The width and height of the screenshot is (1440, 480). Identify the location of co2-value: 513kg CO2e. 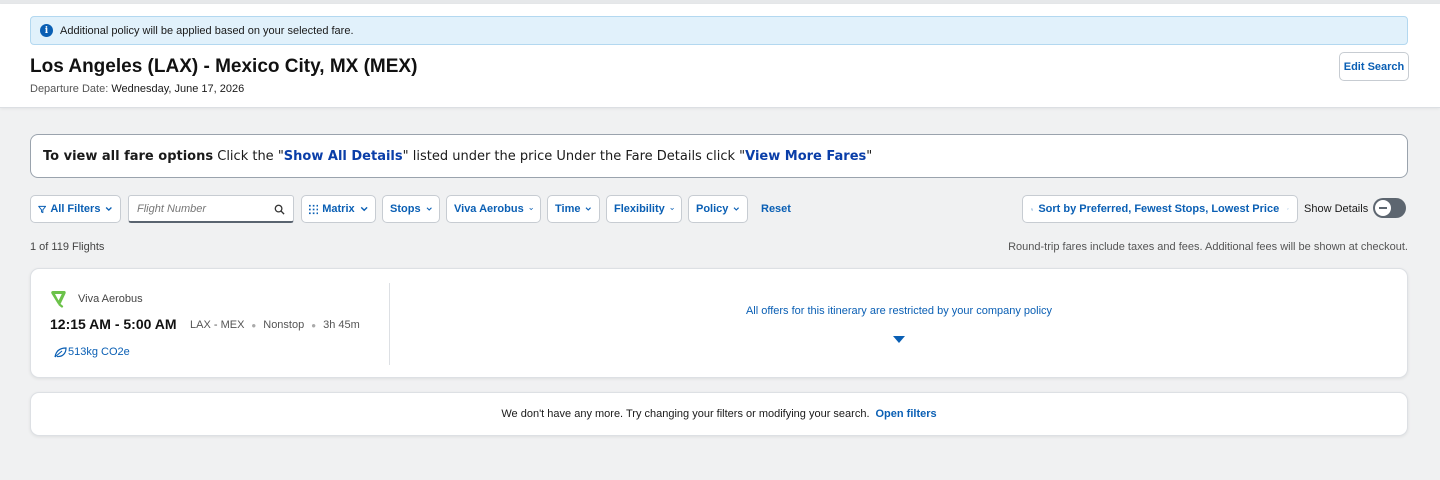
(99, 352).